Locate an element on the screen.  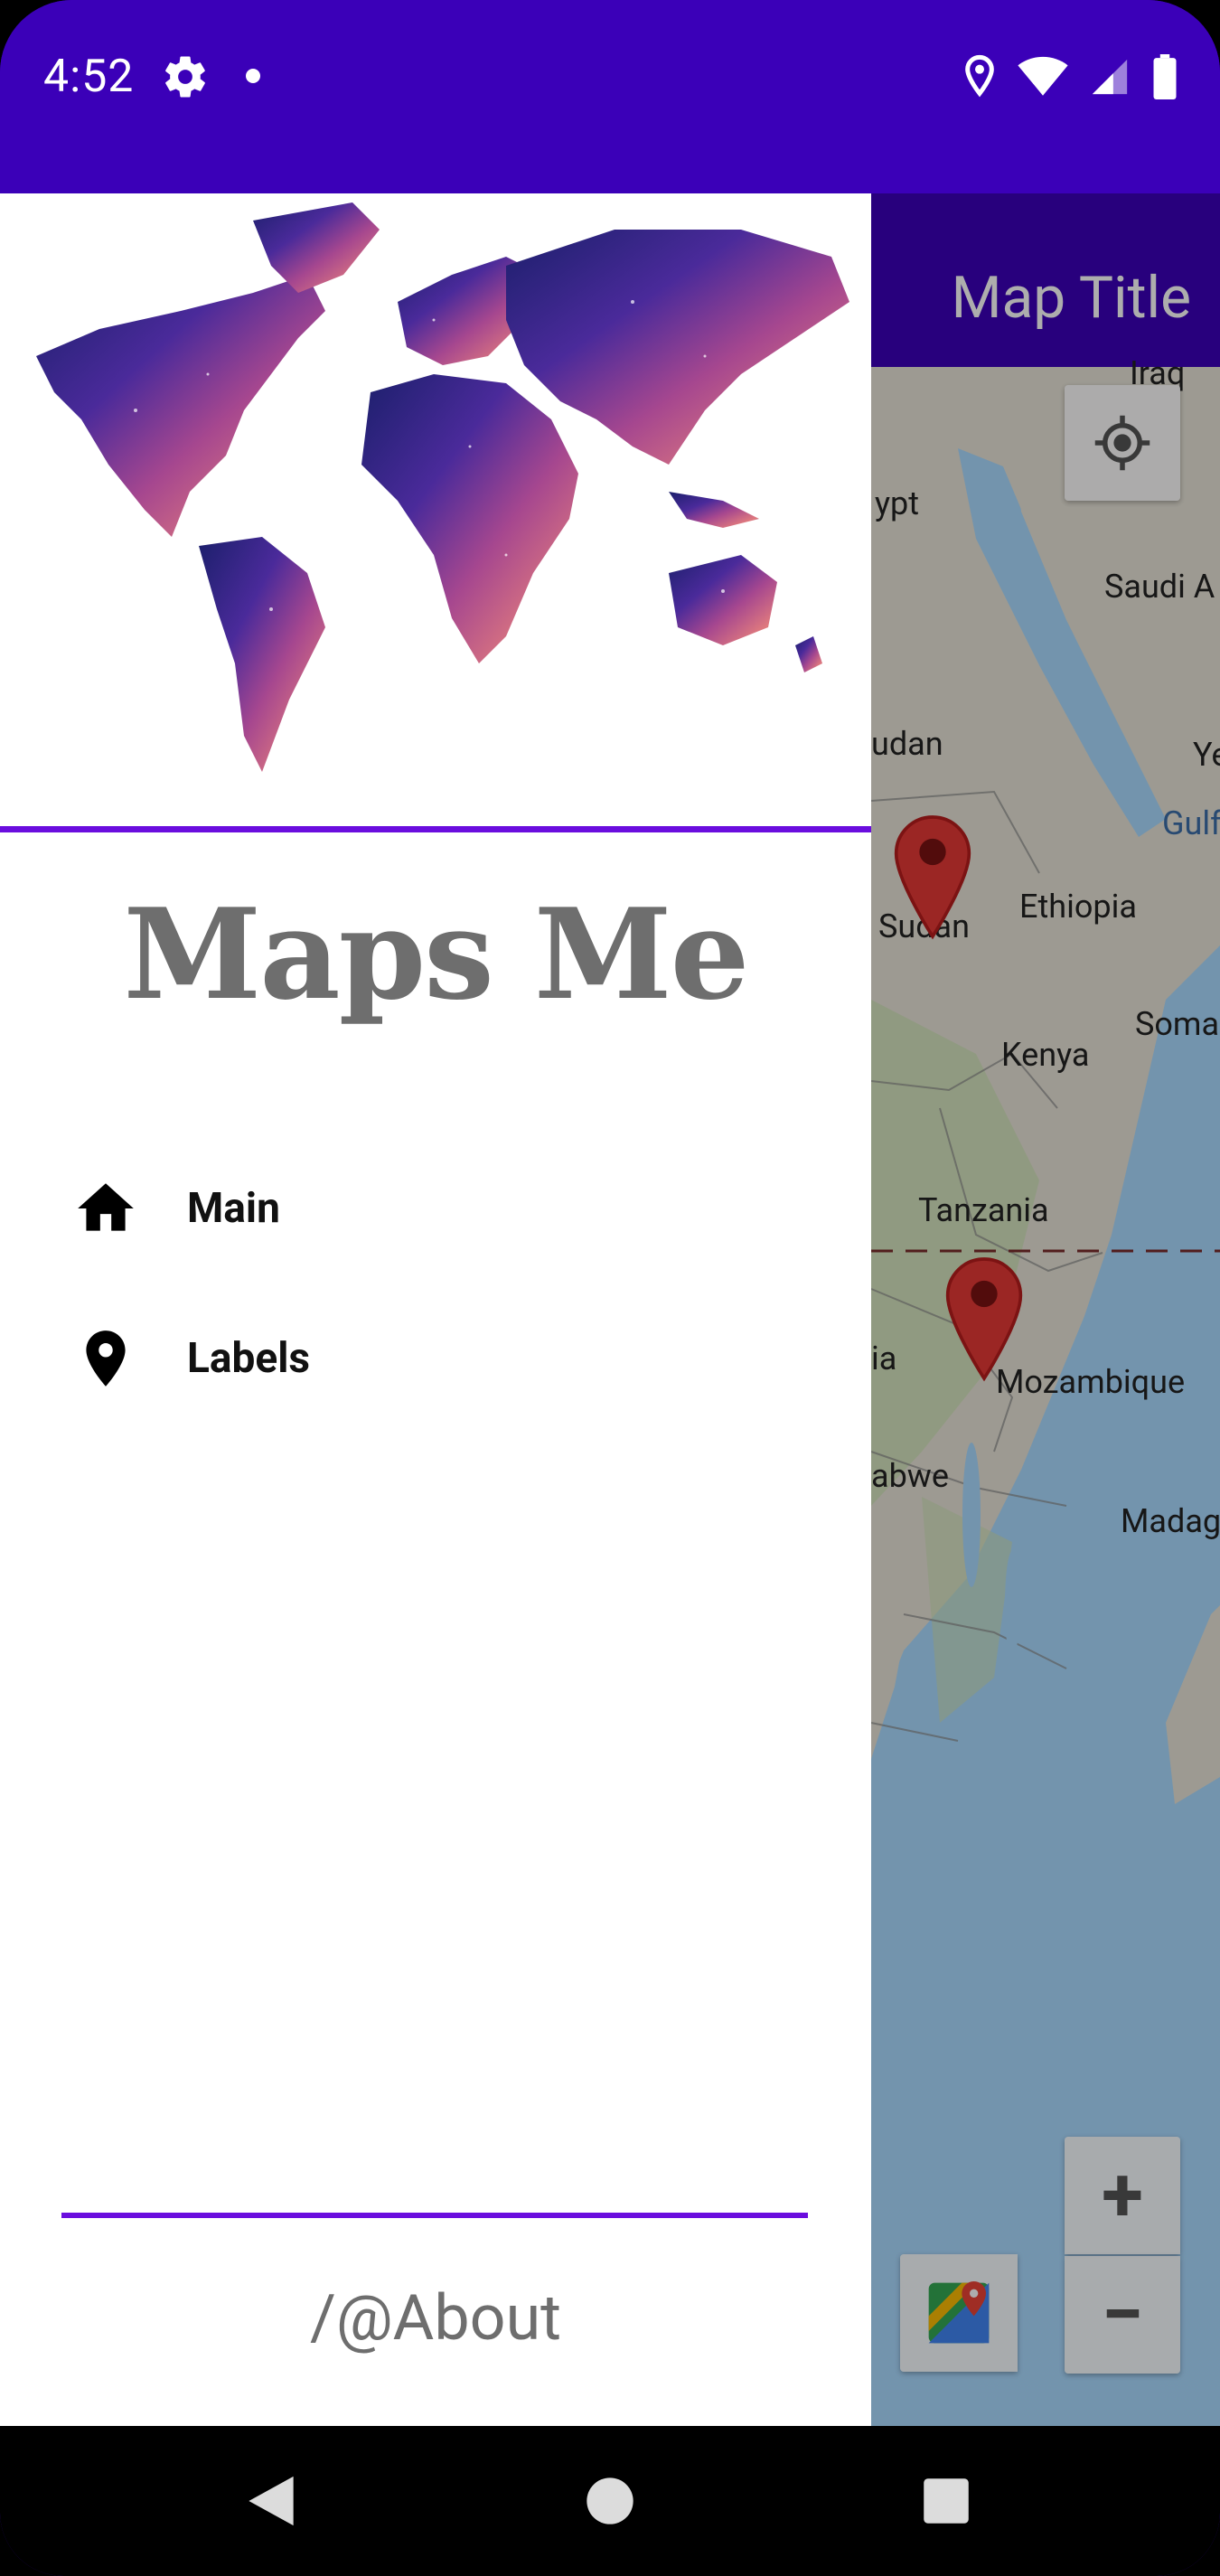
home-icon is located at coordinates (106, 1207).